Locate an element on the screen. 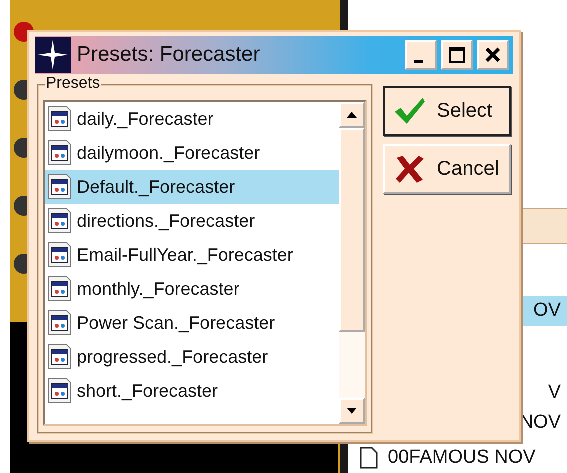  preset-item: progressed._Forecaster is located at coordinates (192, 357).